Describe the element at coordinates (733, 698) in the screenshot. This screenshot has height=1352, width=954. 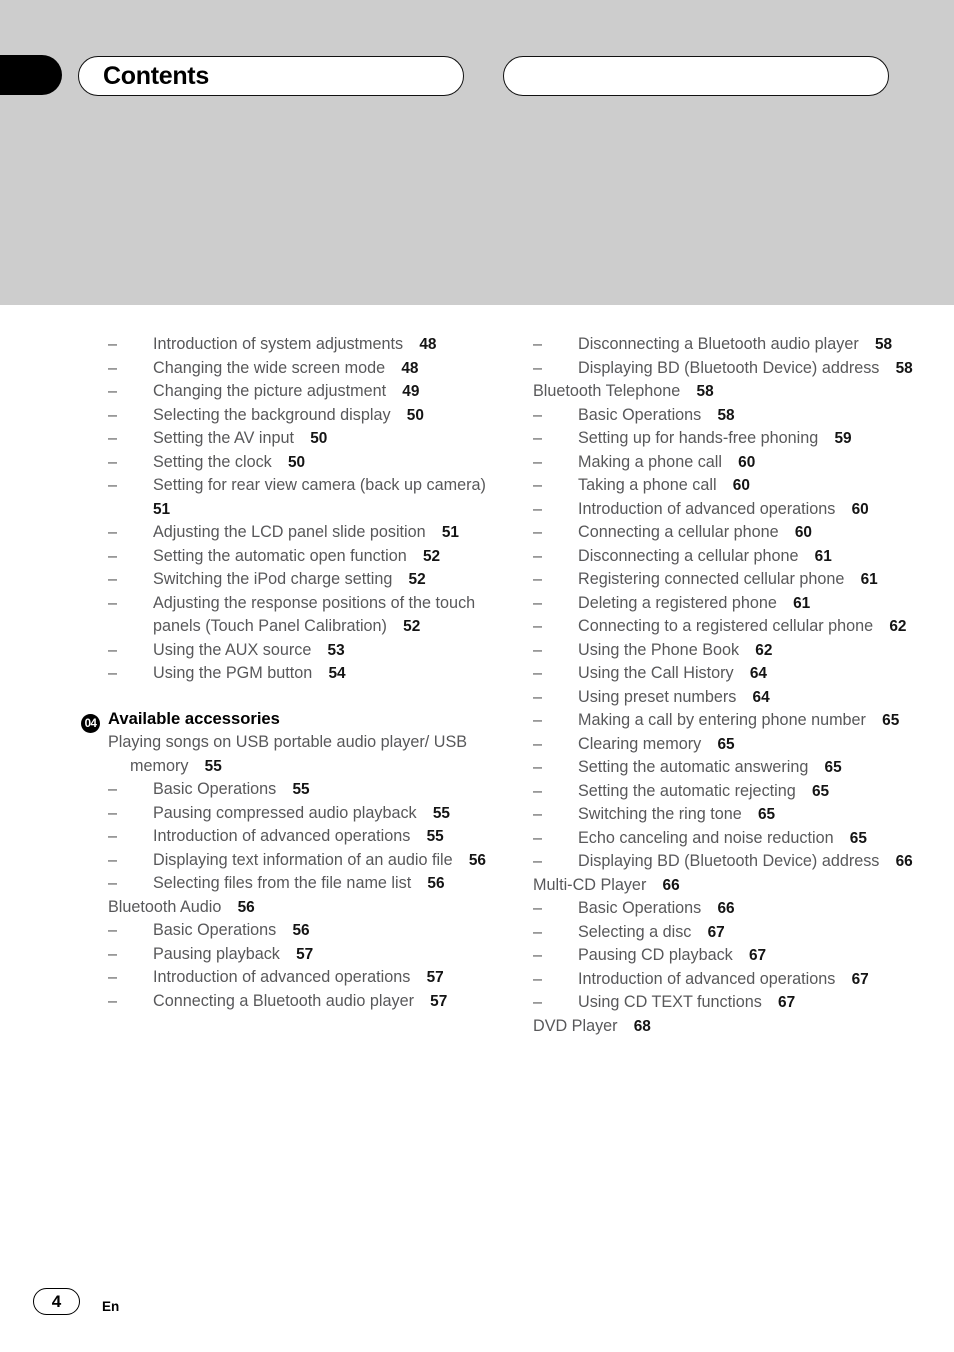
I see `toc-entry: – Using preset numbers 64` at that location.